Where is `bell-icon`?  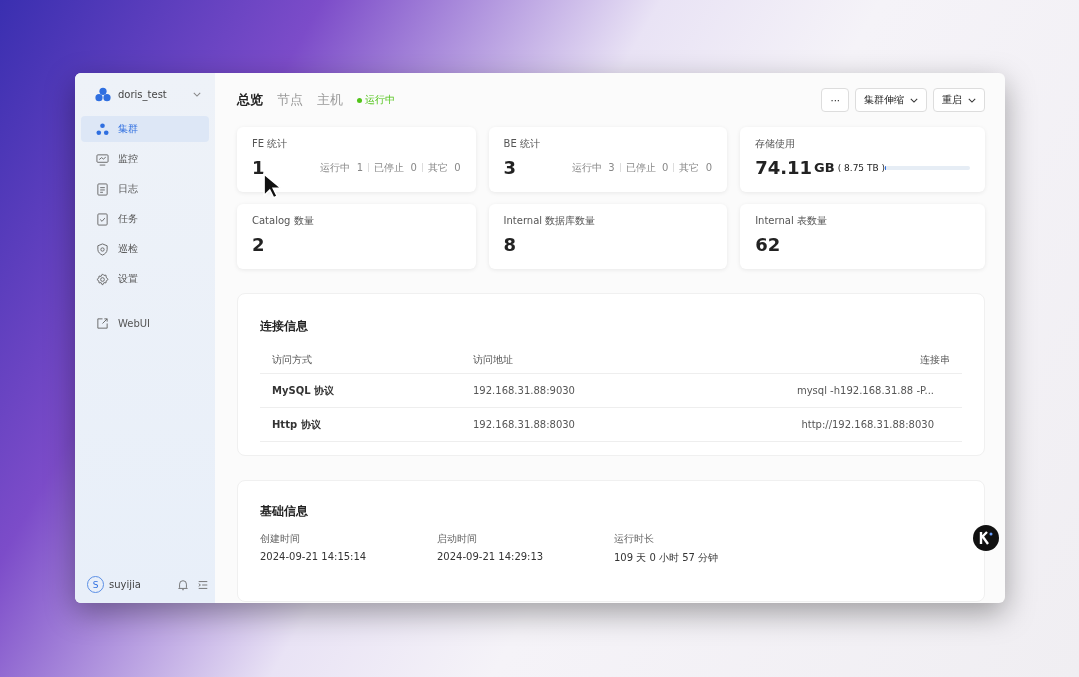
bell-icon is located at coordinates (183, 584).